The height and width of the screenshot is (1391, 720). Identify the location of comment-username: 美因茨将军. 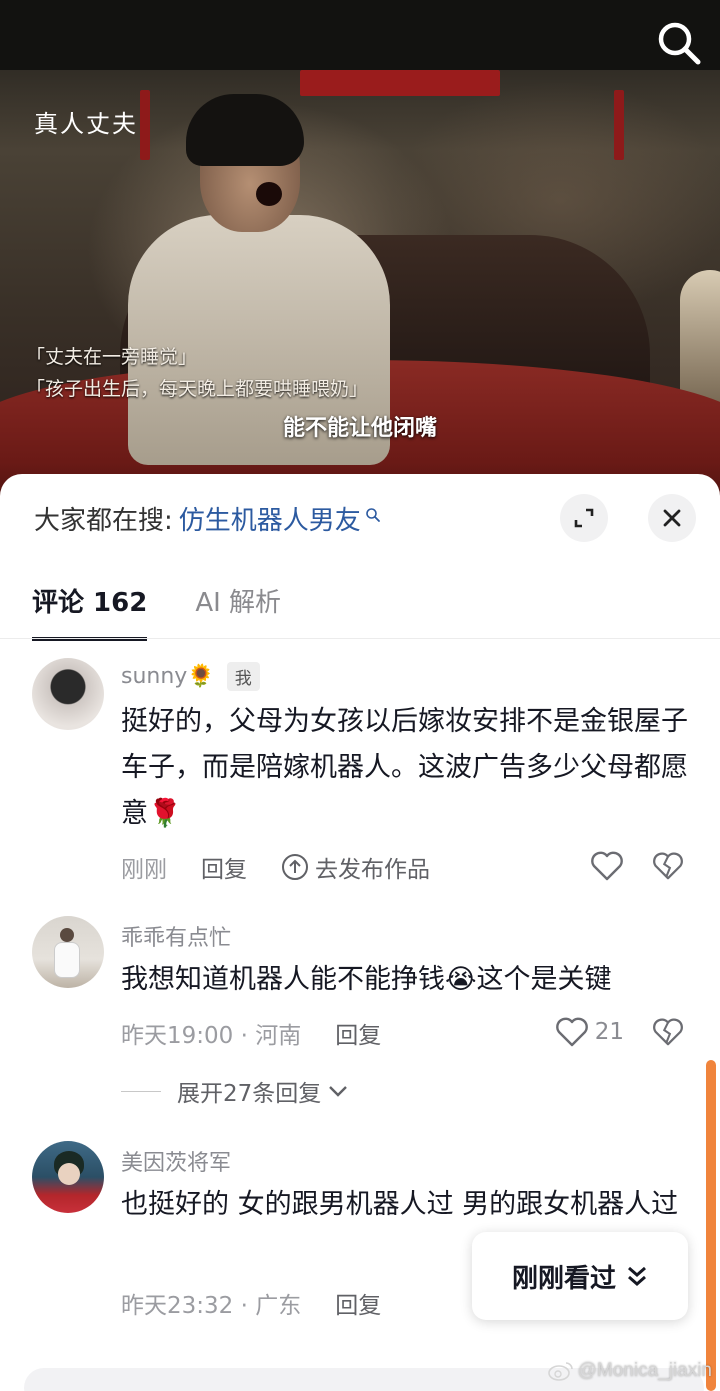
(176, 1161).